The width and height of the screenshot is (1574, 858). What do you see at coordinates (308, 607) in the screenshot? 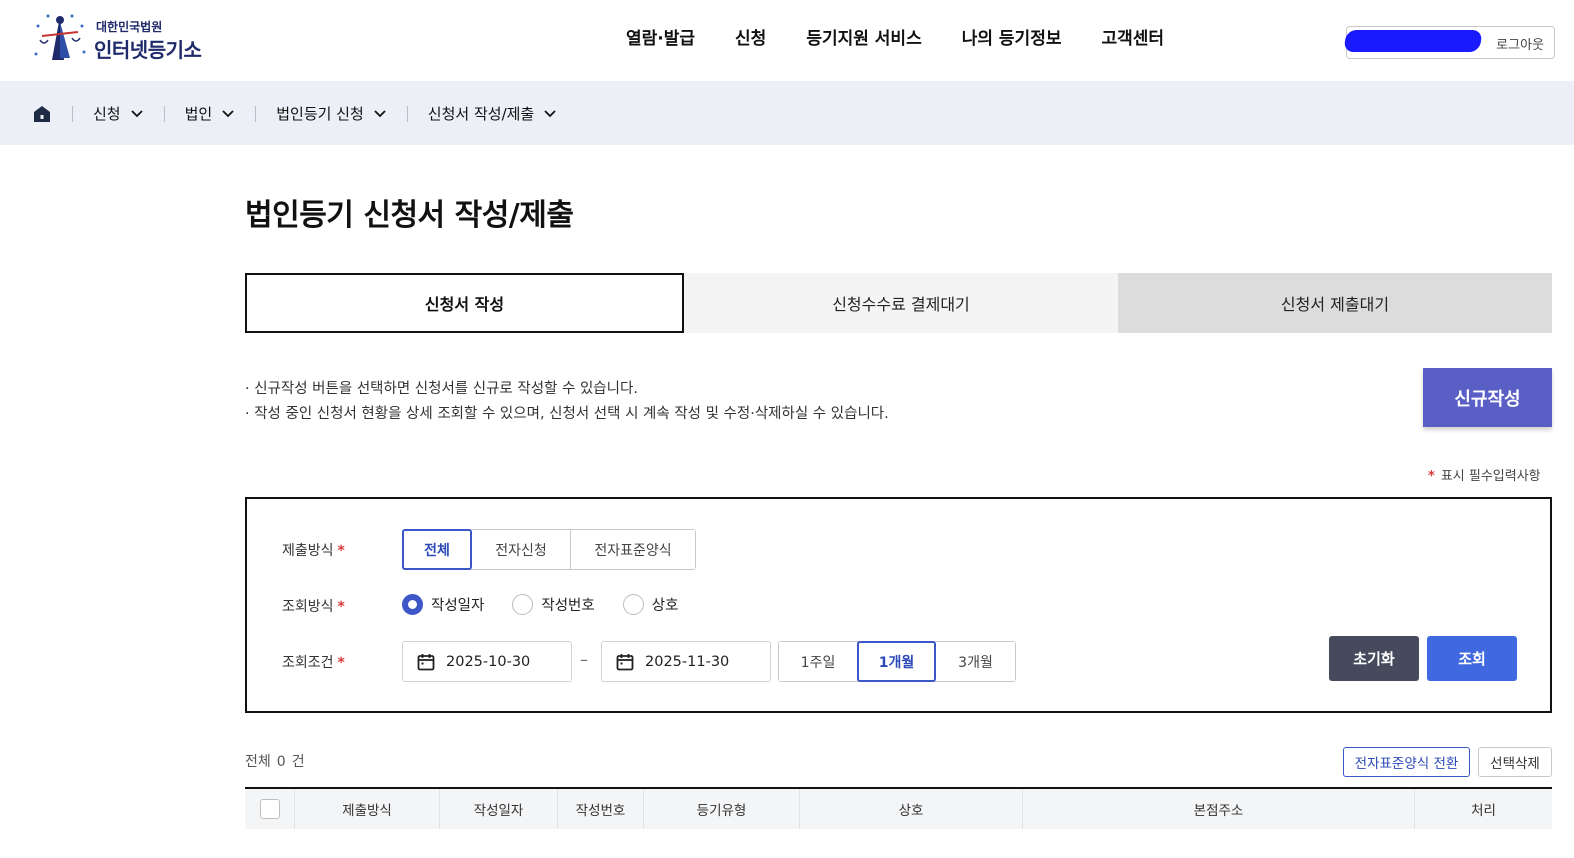
I see `label-text: 조회방식` at bounding box center [308, 607].